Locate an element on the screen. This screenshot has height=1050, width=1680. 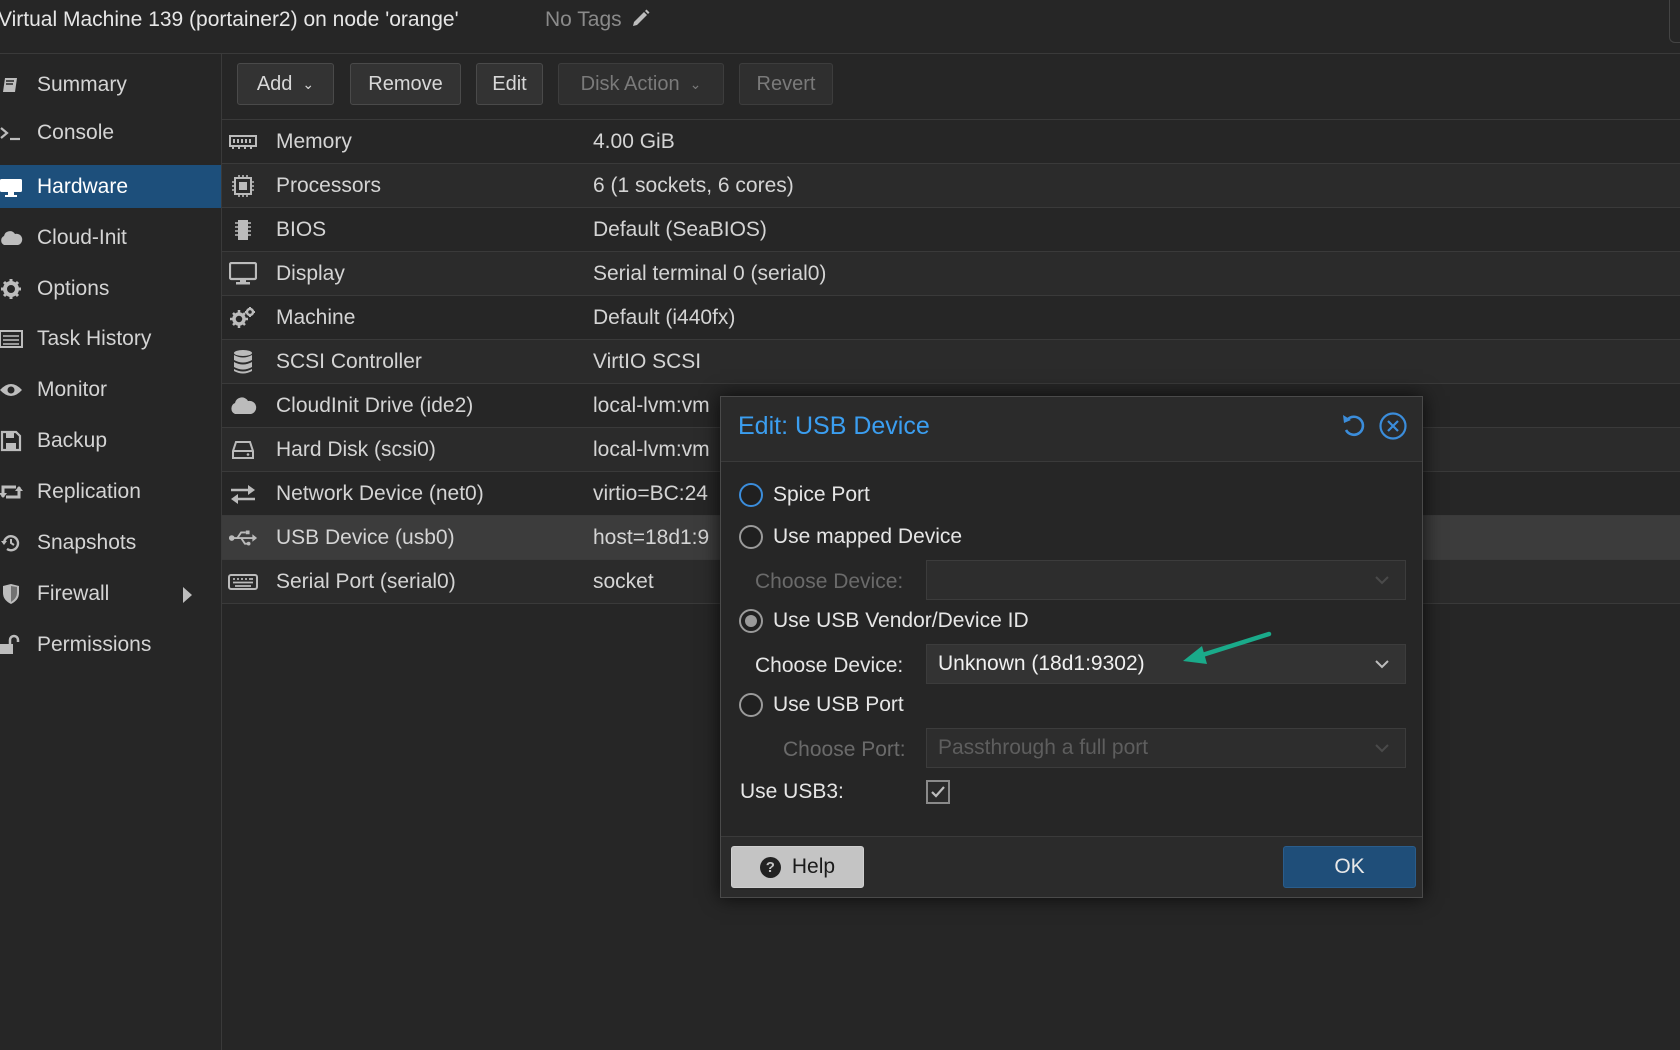
sidebar-item-firewall: Firewall is located at coordinates (110, 593).